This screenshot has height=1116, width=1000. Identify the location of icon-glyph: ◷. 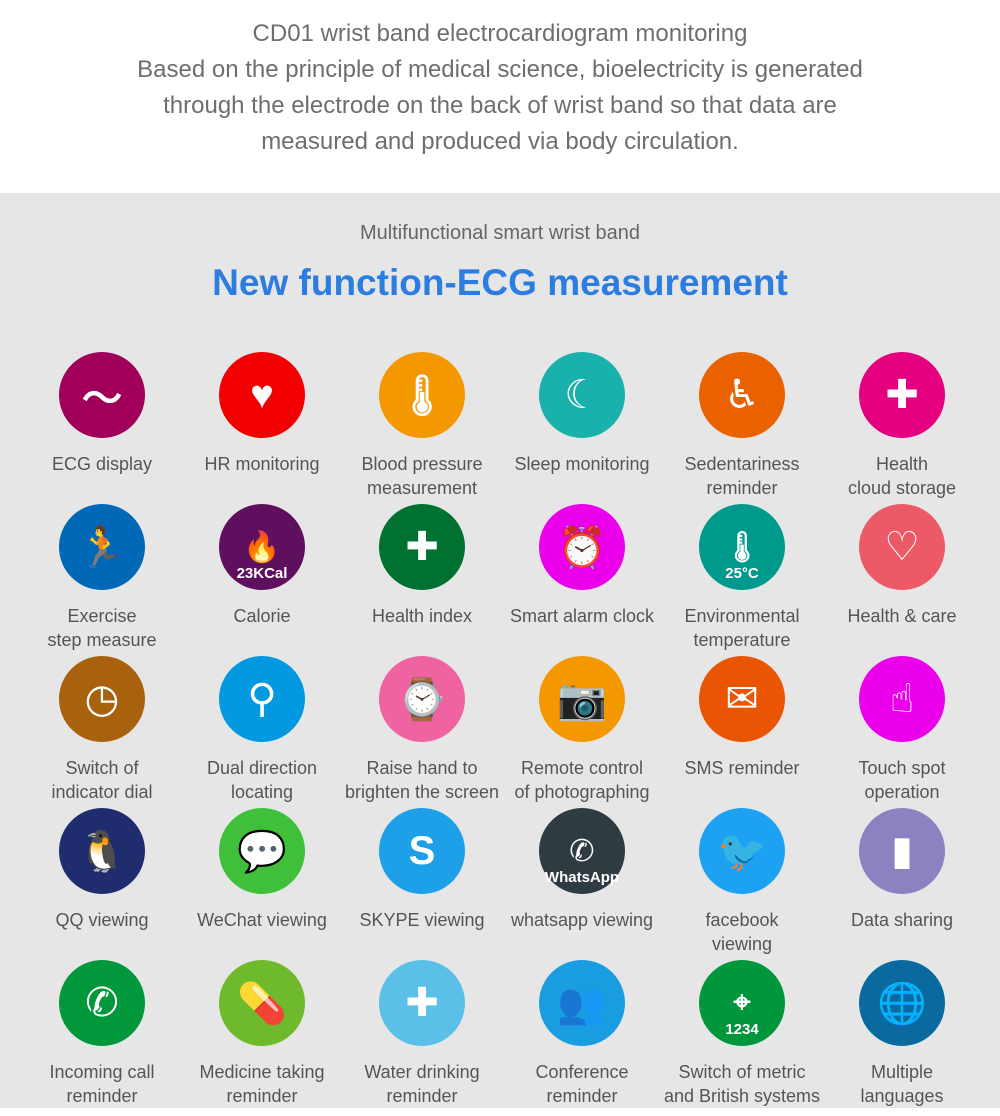
(102, 699).